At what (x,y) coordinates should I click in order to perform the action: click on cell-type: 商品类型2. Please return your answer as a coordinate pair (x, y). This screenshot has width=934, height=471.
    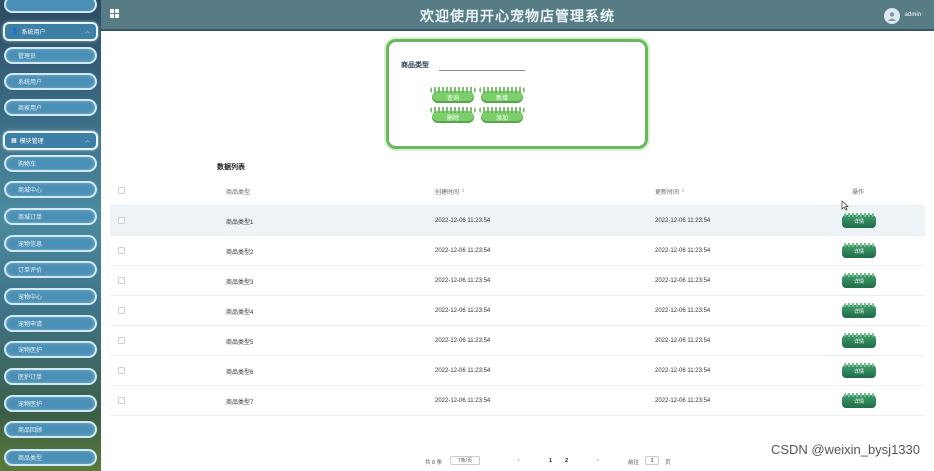
    Looking at the image, I should click on (240, 252).